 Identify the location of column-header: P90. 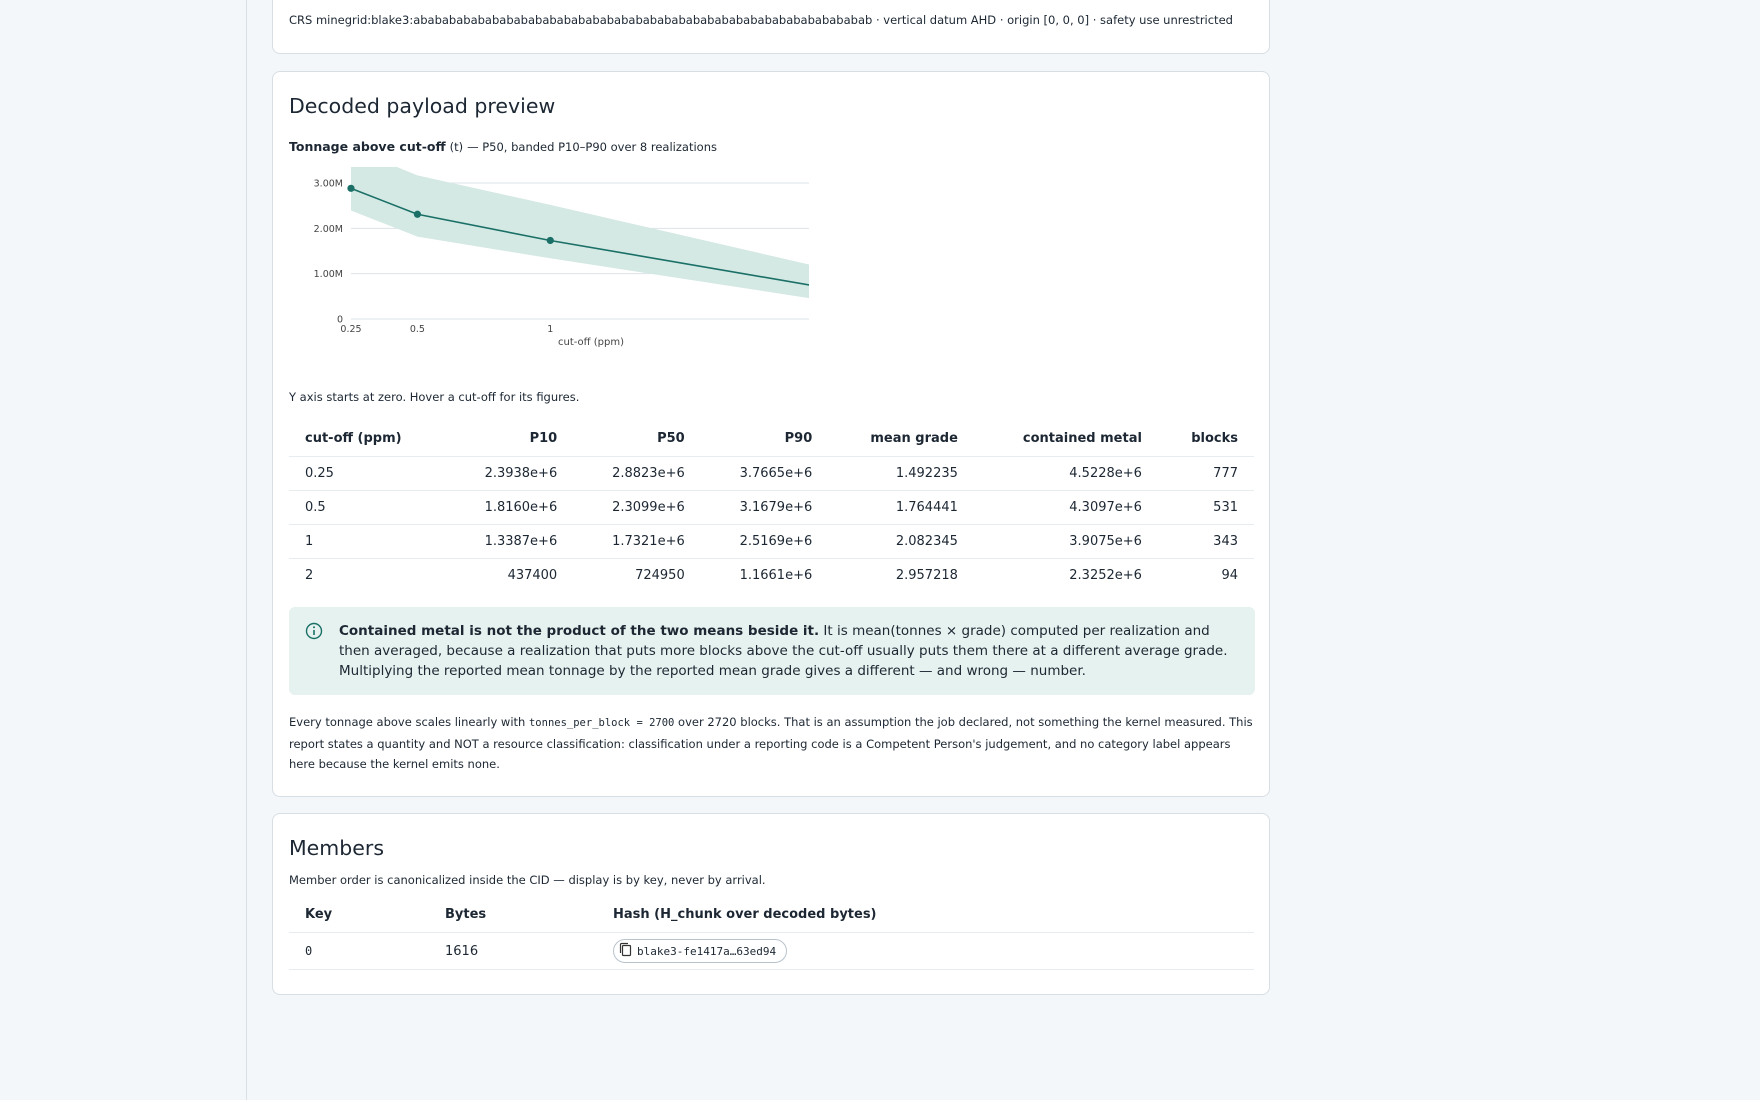
(764, 438).